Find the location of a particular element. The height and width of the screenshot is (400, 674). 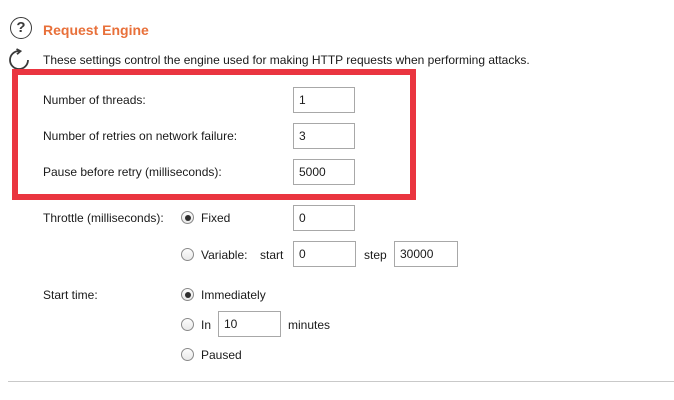

section-title: Request Engine is located at coordinates (96, 30).